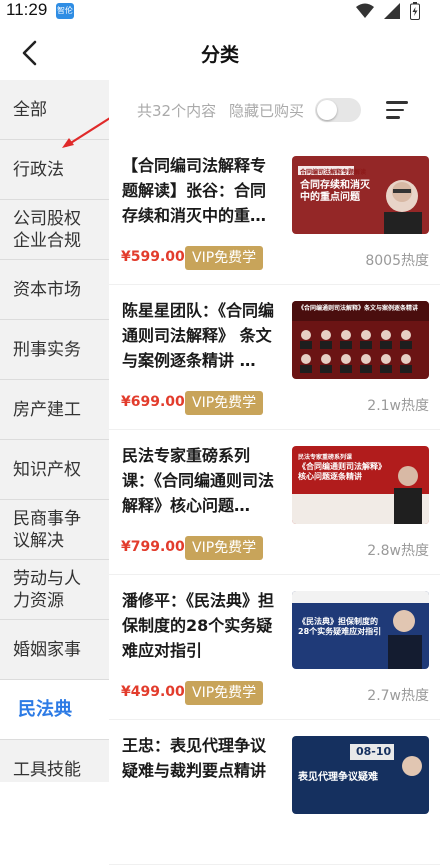 This screenshot has width=440, height=865. What do you see at coordinates (194, 758) in the screenshot?
I see `course-title: 王忠：表见代理争议疑难与裁判要点精讲` at bounding box center [194, 758].